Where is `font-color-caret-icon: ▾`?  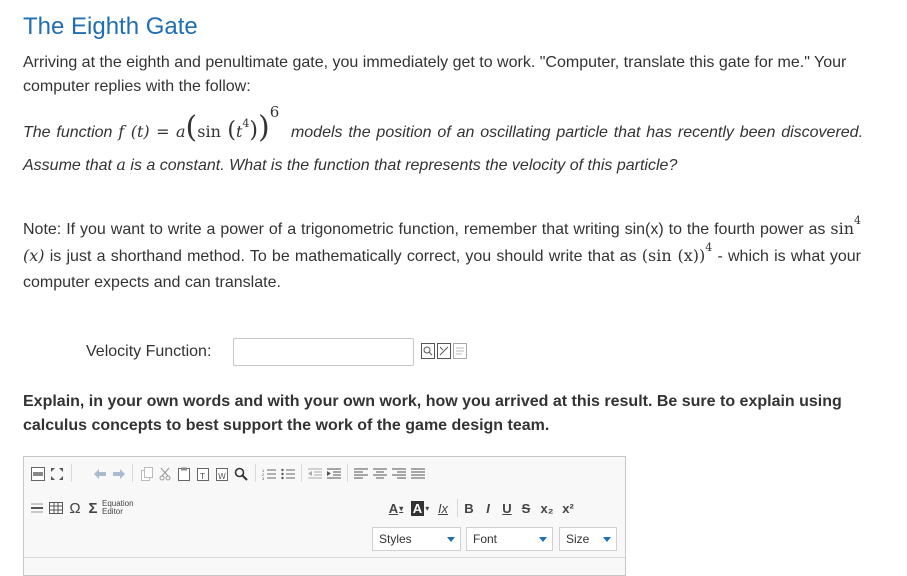 font-color-caret-icon: ▾ is located at coordinates (401, 508).